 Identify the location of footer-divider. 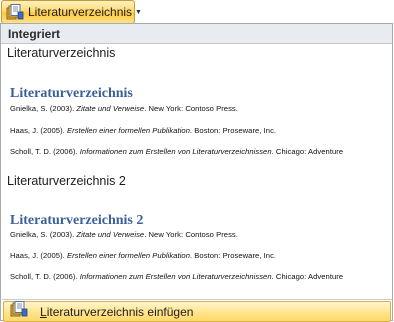
(197, 299).